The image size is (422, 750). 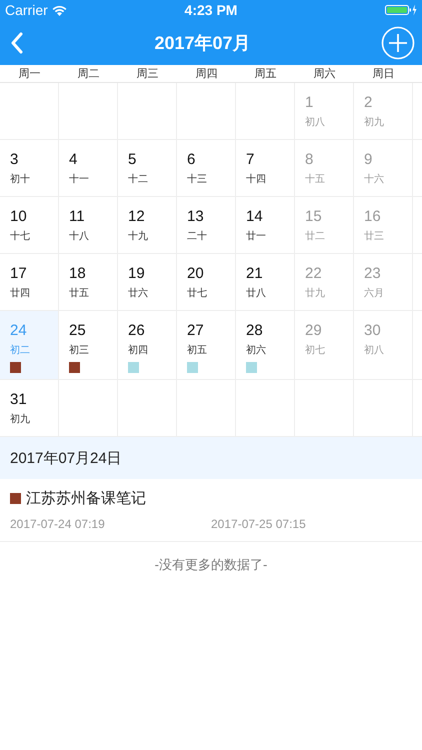 I want to click on day-number: 14, so click(x=254, y=217).